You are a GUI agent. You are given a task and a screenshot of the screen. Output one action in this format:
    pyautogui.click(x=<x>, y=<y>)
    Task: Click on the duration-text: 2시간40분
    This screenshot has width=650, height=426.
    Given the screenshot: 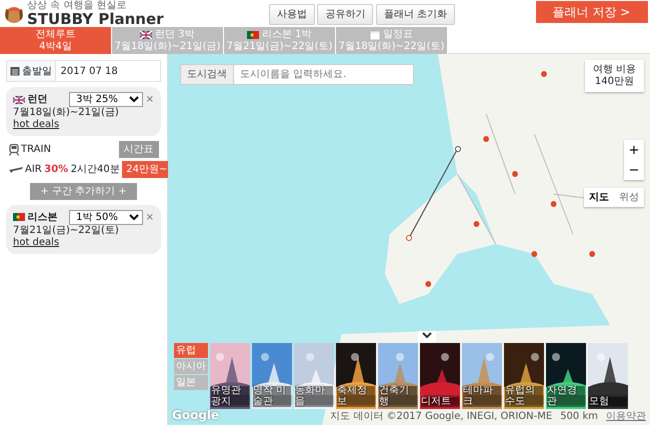 What is the action you would take?
    pyautogui.click(x=95, y=169)
    